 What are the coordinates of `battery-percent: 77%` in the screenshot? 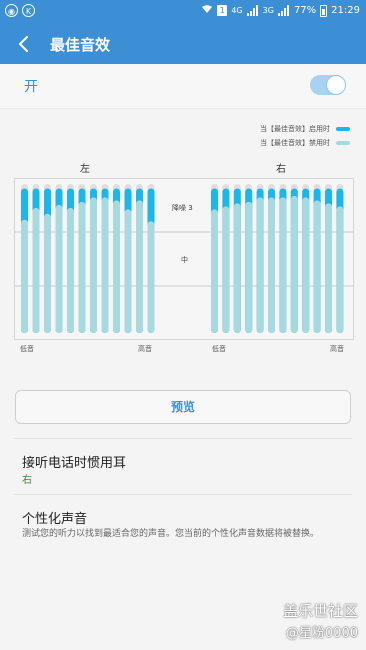 It's located at (305, 10).